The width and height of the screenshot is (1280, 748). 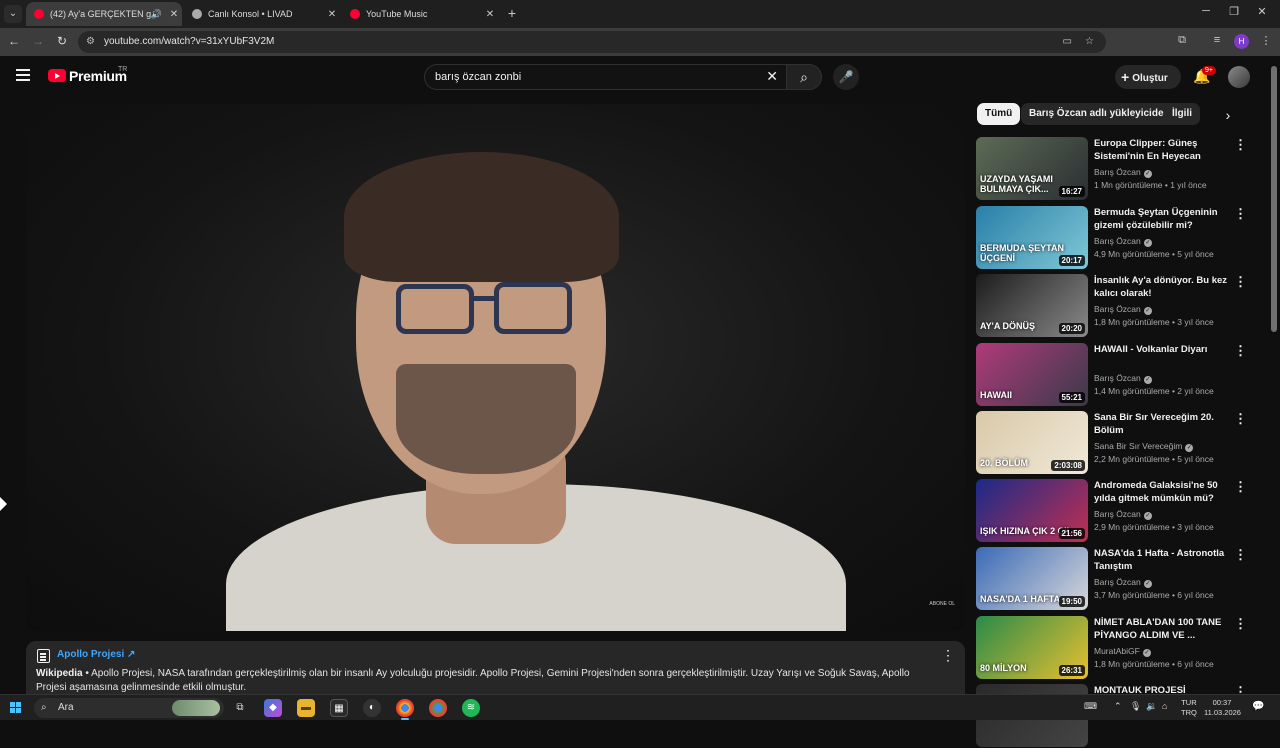 I want to click on tab-search-icon: ⌄, so click(x=13, y=14).